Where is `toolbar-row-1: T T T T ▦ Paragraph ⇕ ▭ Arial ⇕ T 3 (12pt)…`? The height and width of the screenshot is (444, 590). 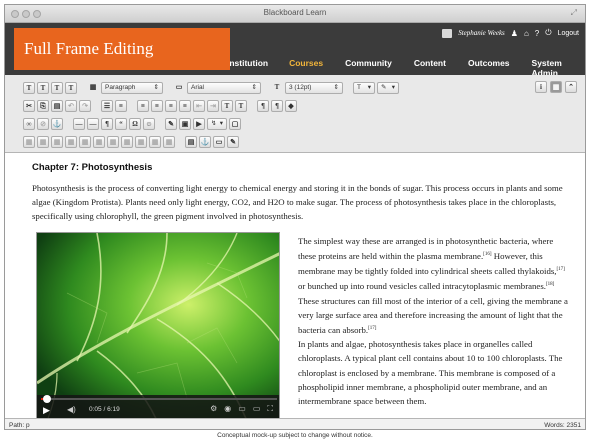 toolbar-row-1: T T T T ▦ Paragraph ⇕ ▭ Arial ⇕ T 3 (12pt)… is located at coordinates (211, 88).